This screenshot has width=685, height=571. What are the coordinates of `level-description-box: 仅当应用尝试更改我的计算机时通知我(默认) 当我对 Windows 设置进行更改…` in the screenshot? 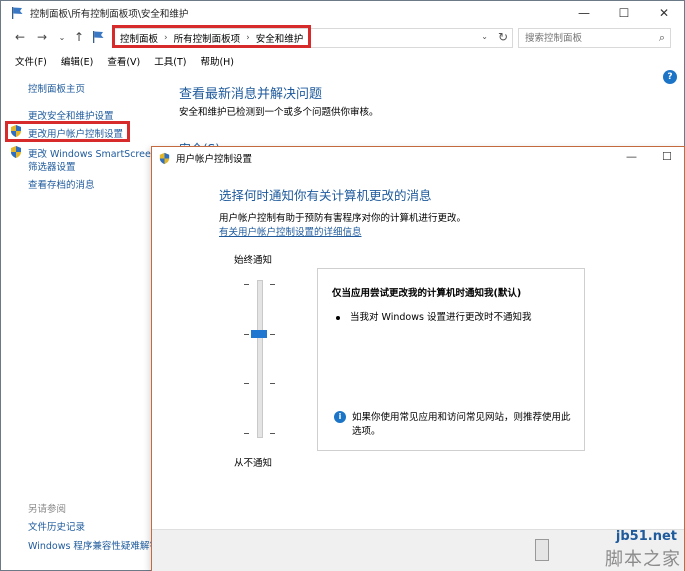 It's located at (451, 359).